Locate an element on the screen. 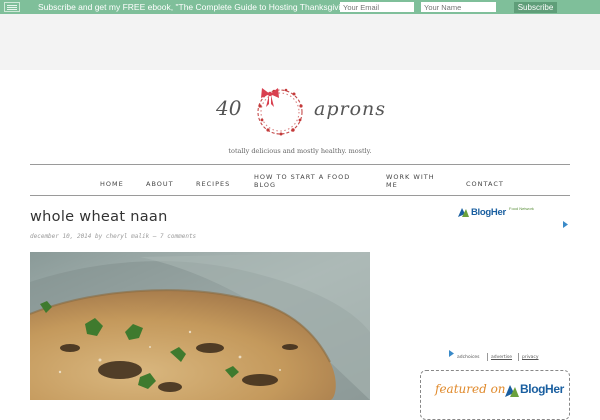 Image resolution: width=600 pixels, height=420 pixels. nav-item-about: About is located at coordinates (160, 184).